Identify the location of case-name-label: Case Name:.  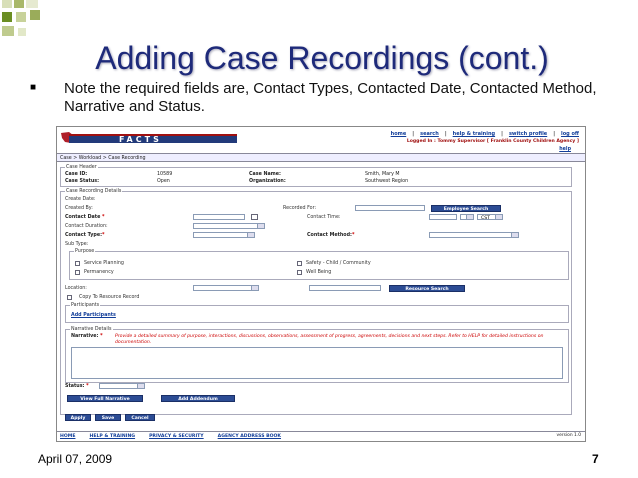
(265, 174).